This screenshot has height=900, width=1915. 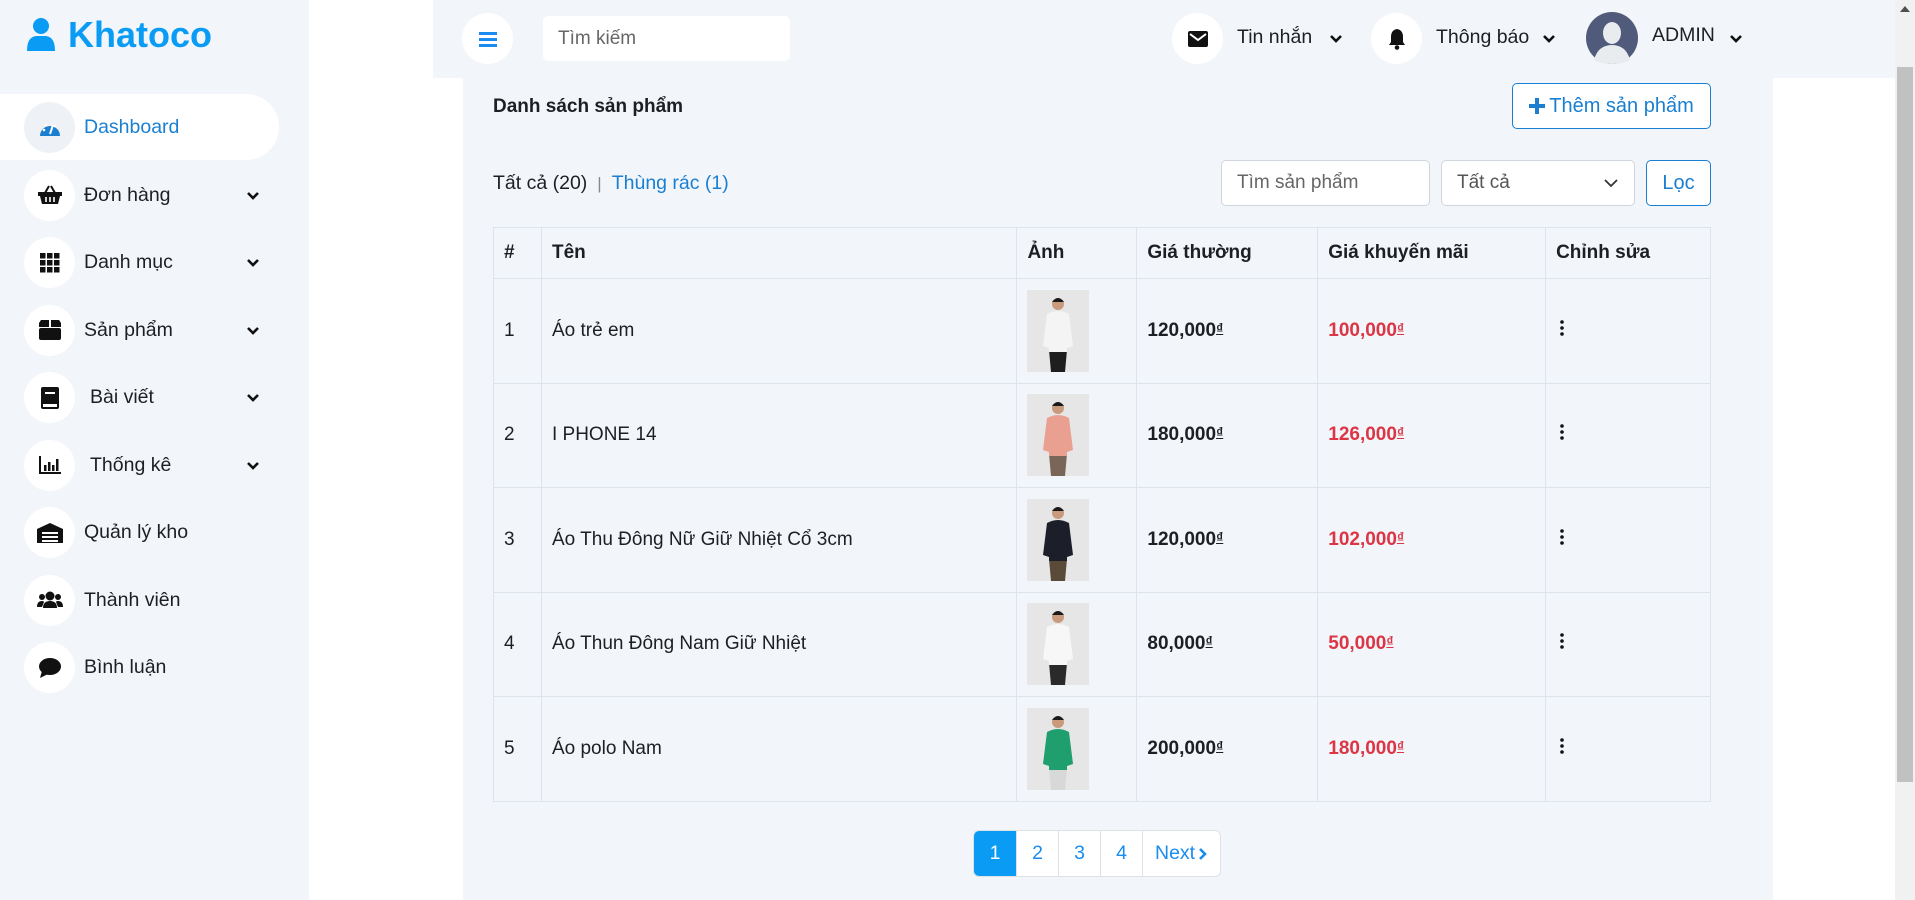 I want to click on regular-price: 200,000, so click(x=1182, y=748).